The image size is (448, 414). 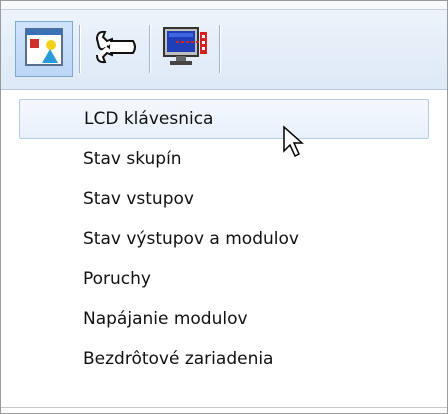 I want to click on menu-item-group-status: Stav skupín, so click(x=224, y=159).